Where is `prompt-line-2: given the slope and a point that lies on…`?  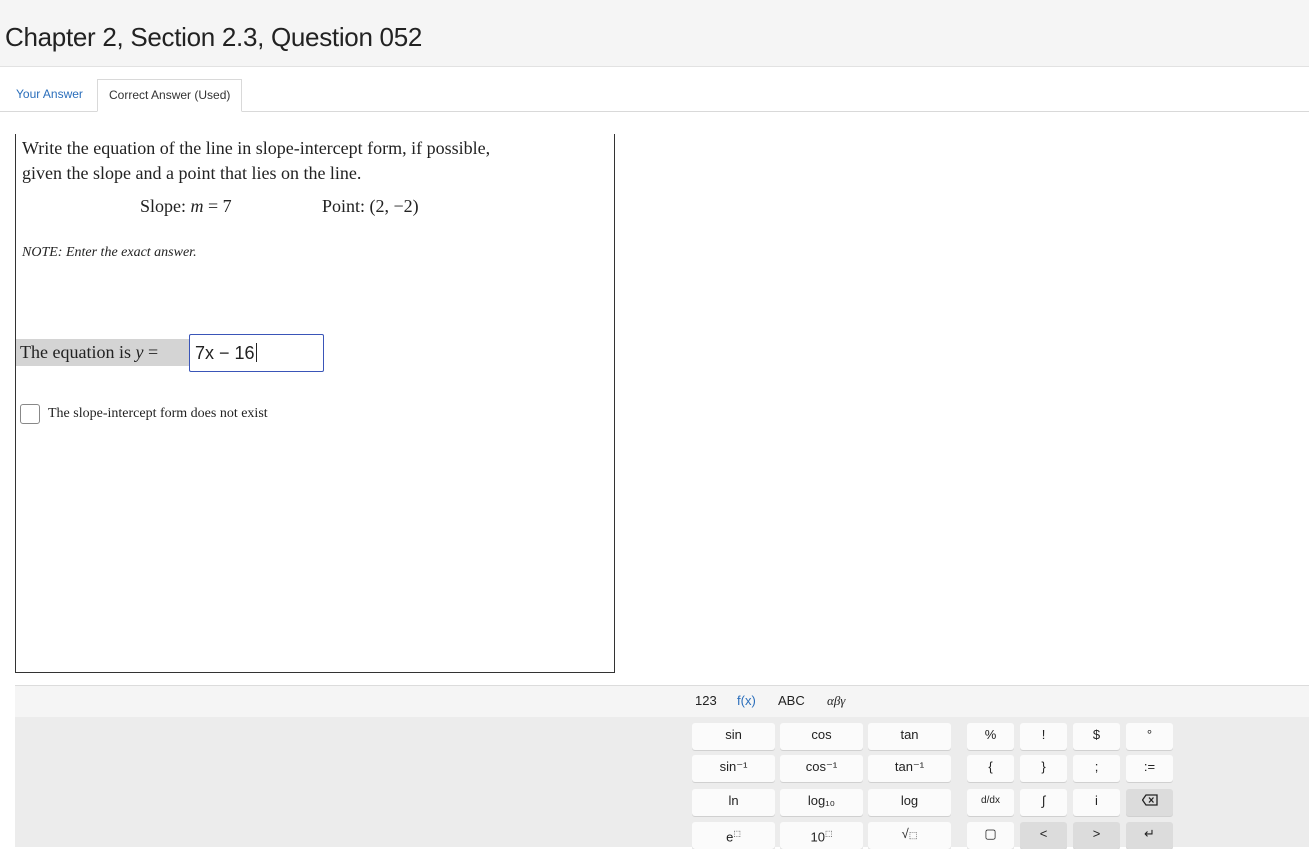 prompt-line-2: given the slope and a point that lies on… is located at coordinates (192, 173).